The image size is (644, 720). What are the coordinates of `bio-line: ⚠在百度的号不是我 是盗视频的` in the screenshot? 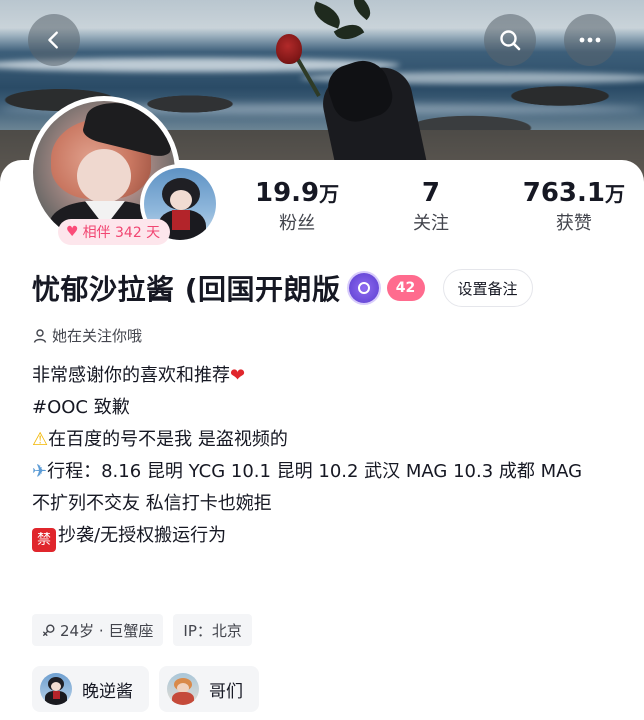 It's located at (327, 440).